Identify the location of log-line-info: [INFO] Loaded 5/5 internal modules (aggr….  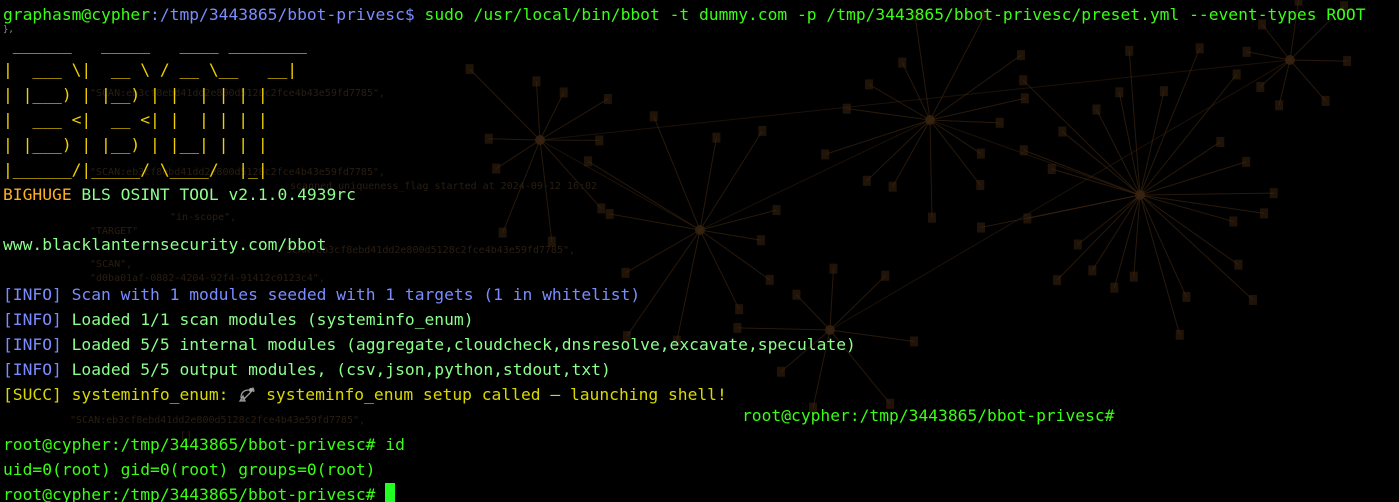
(684, 344).